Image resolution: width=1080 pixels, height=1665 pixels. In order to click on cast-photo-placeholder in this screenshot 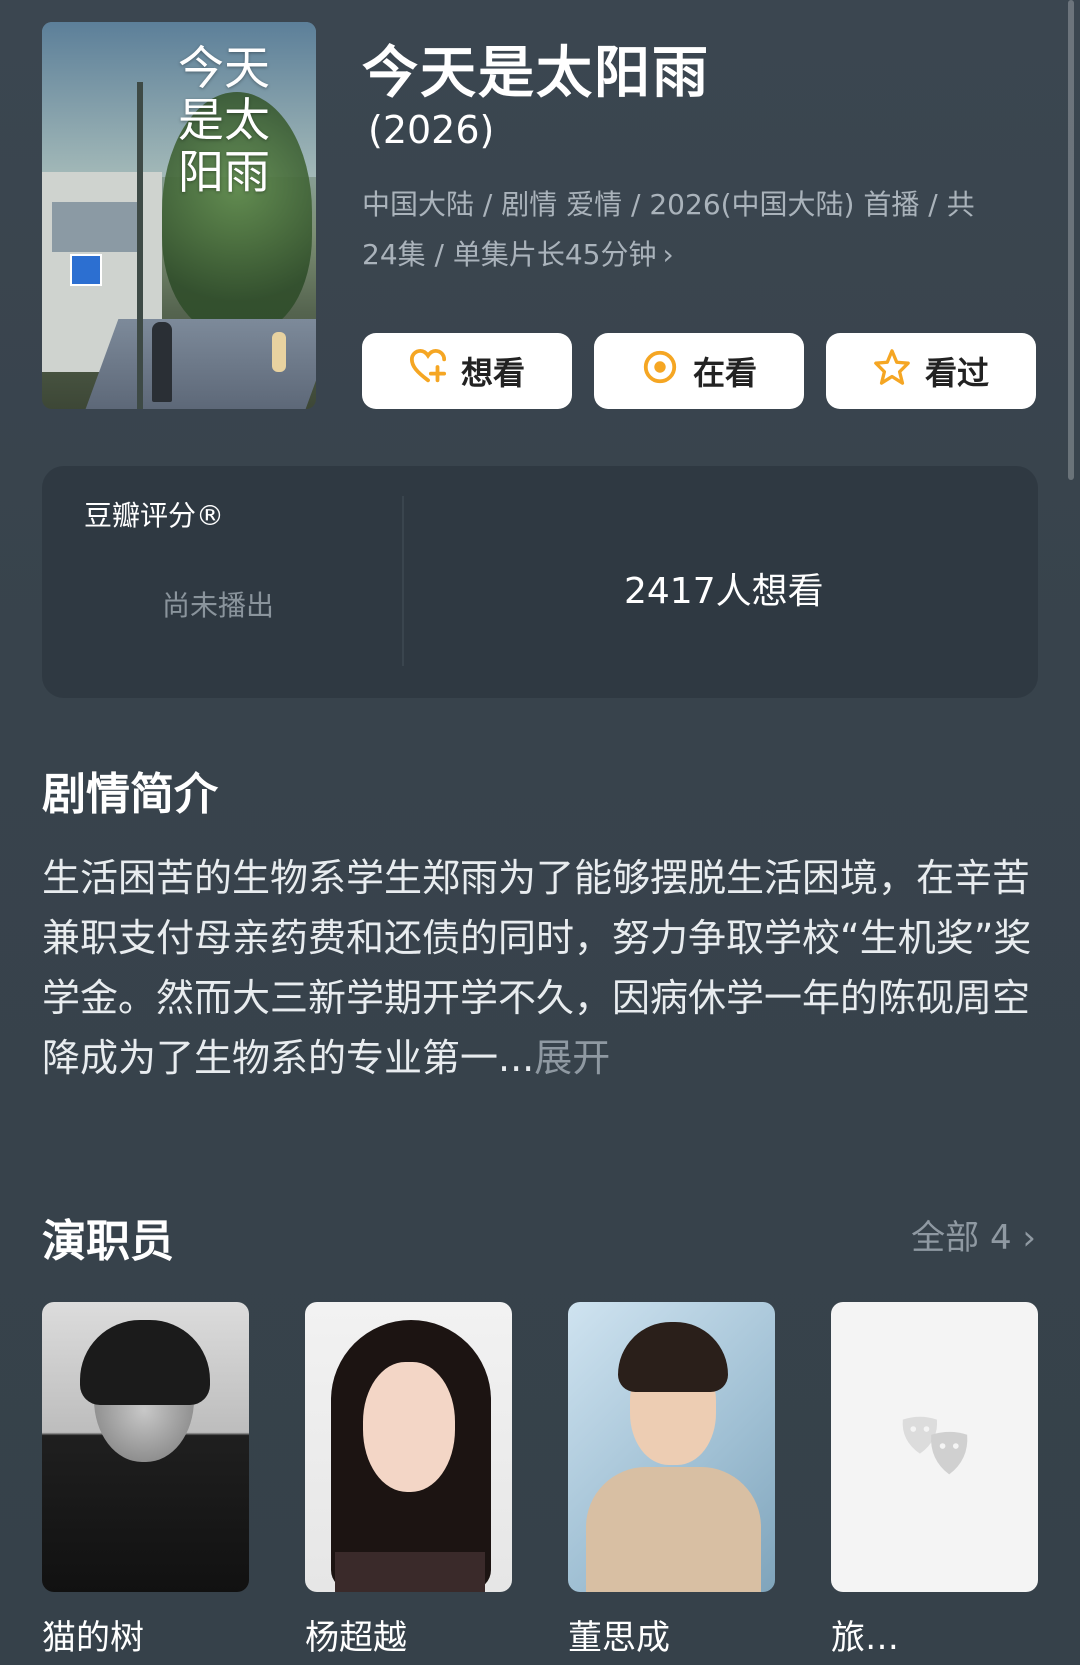, I will do `click(934, 1447)`.